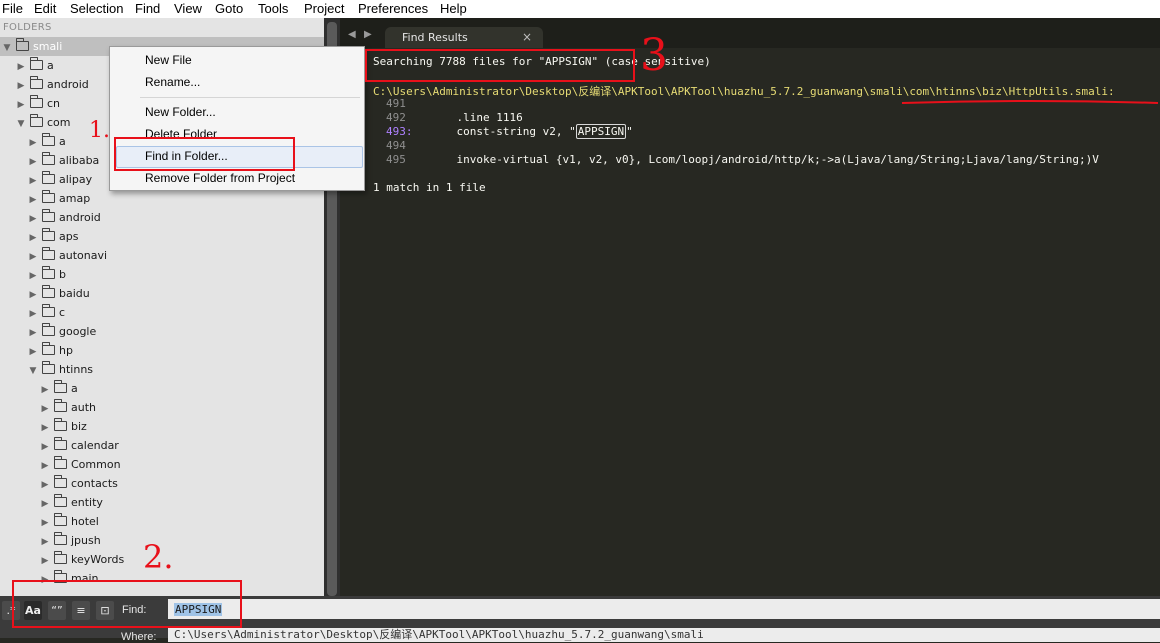 The image size is (1160, 643). I want to click on tree-item-label: htinns, so click(76, 369).